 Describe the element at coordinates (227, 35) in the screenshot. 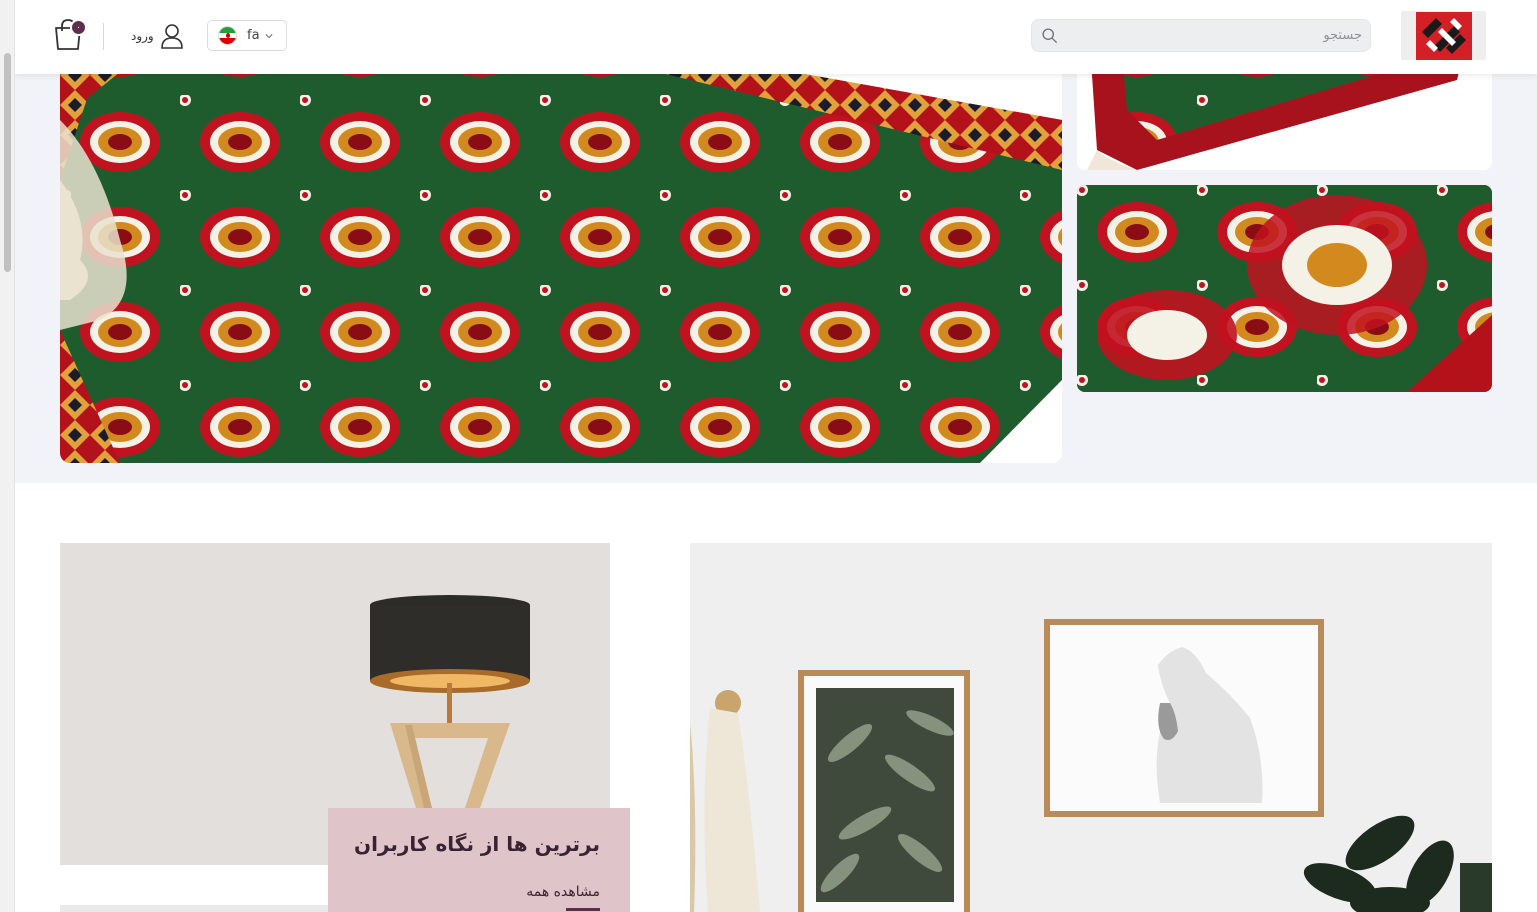

I see `iran-flag-icon` at that location.